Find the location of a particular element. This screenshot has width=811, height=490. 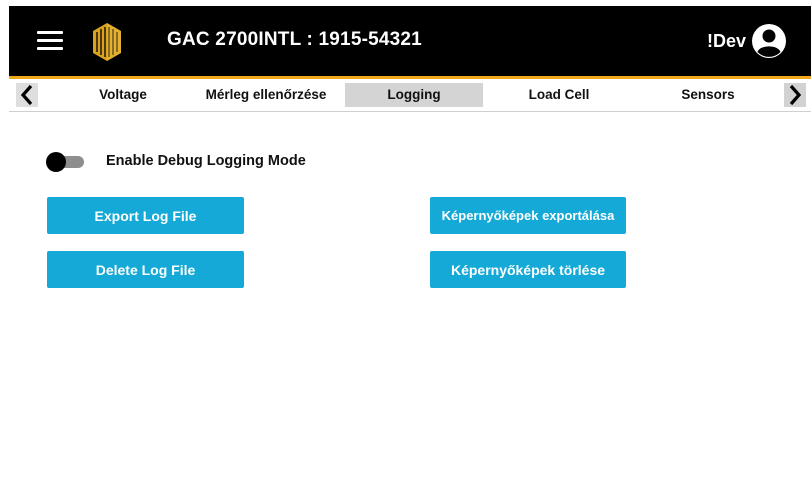

export-screenshots-button: Képernyőképek exportálása is located at coordinates (528, 215).